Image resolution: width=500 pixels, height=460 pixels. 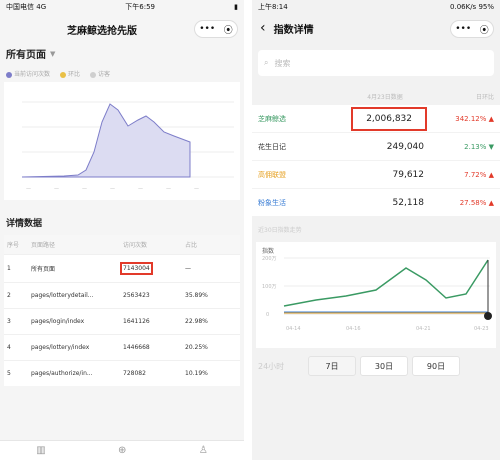 I want to click on page-filter: 所有页面 ▼, so click(x=122, y=53).